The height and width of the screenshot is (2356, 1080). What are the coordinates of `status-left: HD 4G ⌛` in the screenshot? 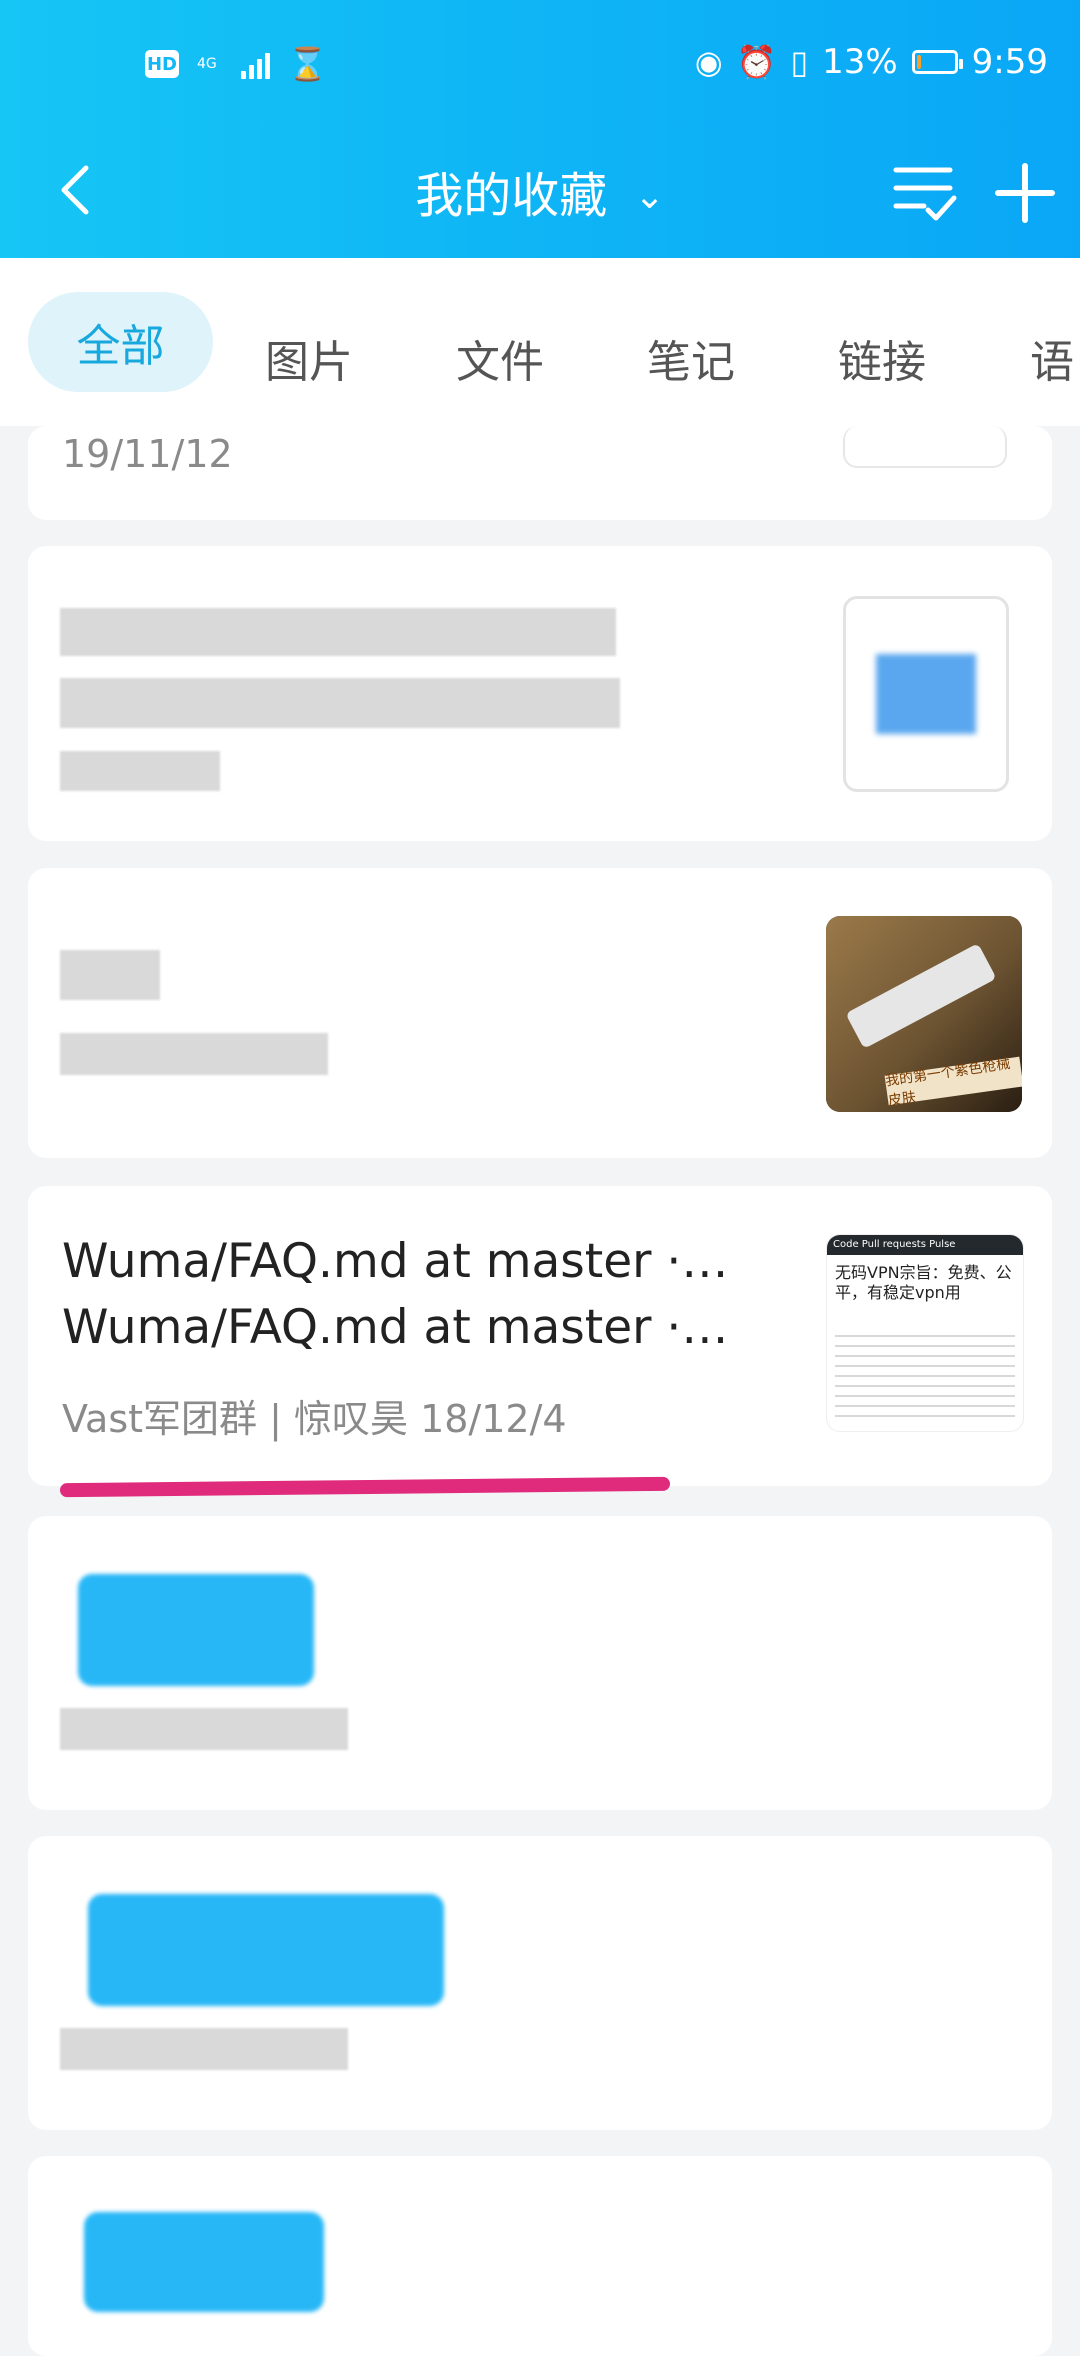 It's located at (236, 64).